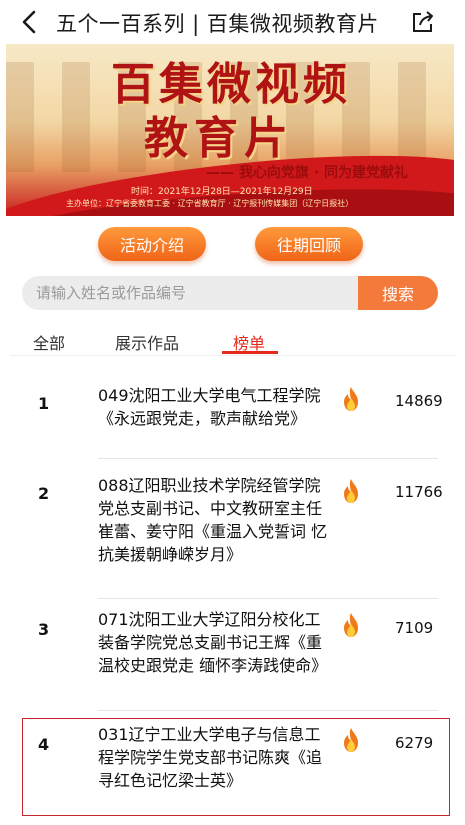 The height and width of the screenshot is (825, 465). Describe the element at coordinates (232, 355) in the screenshot. I see `tab-divider` at that location.